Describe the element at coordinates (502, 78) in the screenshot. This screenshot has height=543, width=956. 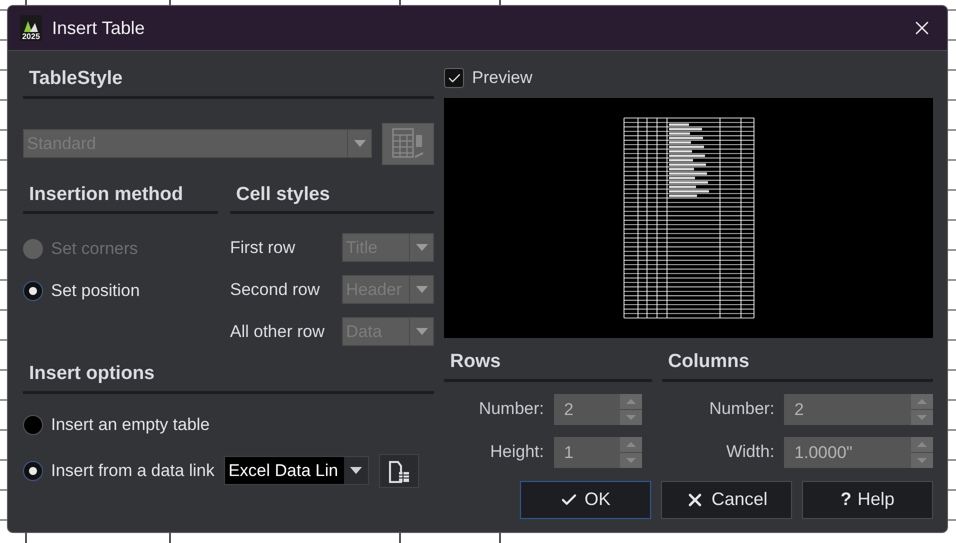
I see `checkbox-label: Preview` at that location.